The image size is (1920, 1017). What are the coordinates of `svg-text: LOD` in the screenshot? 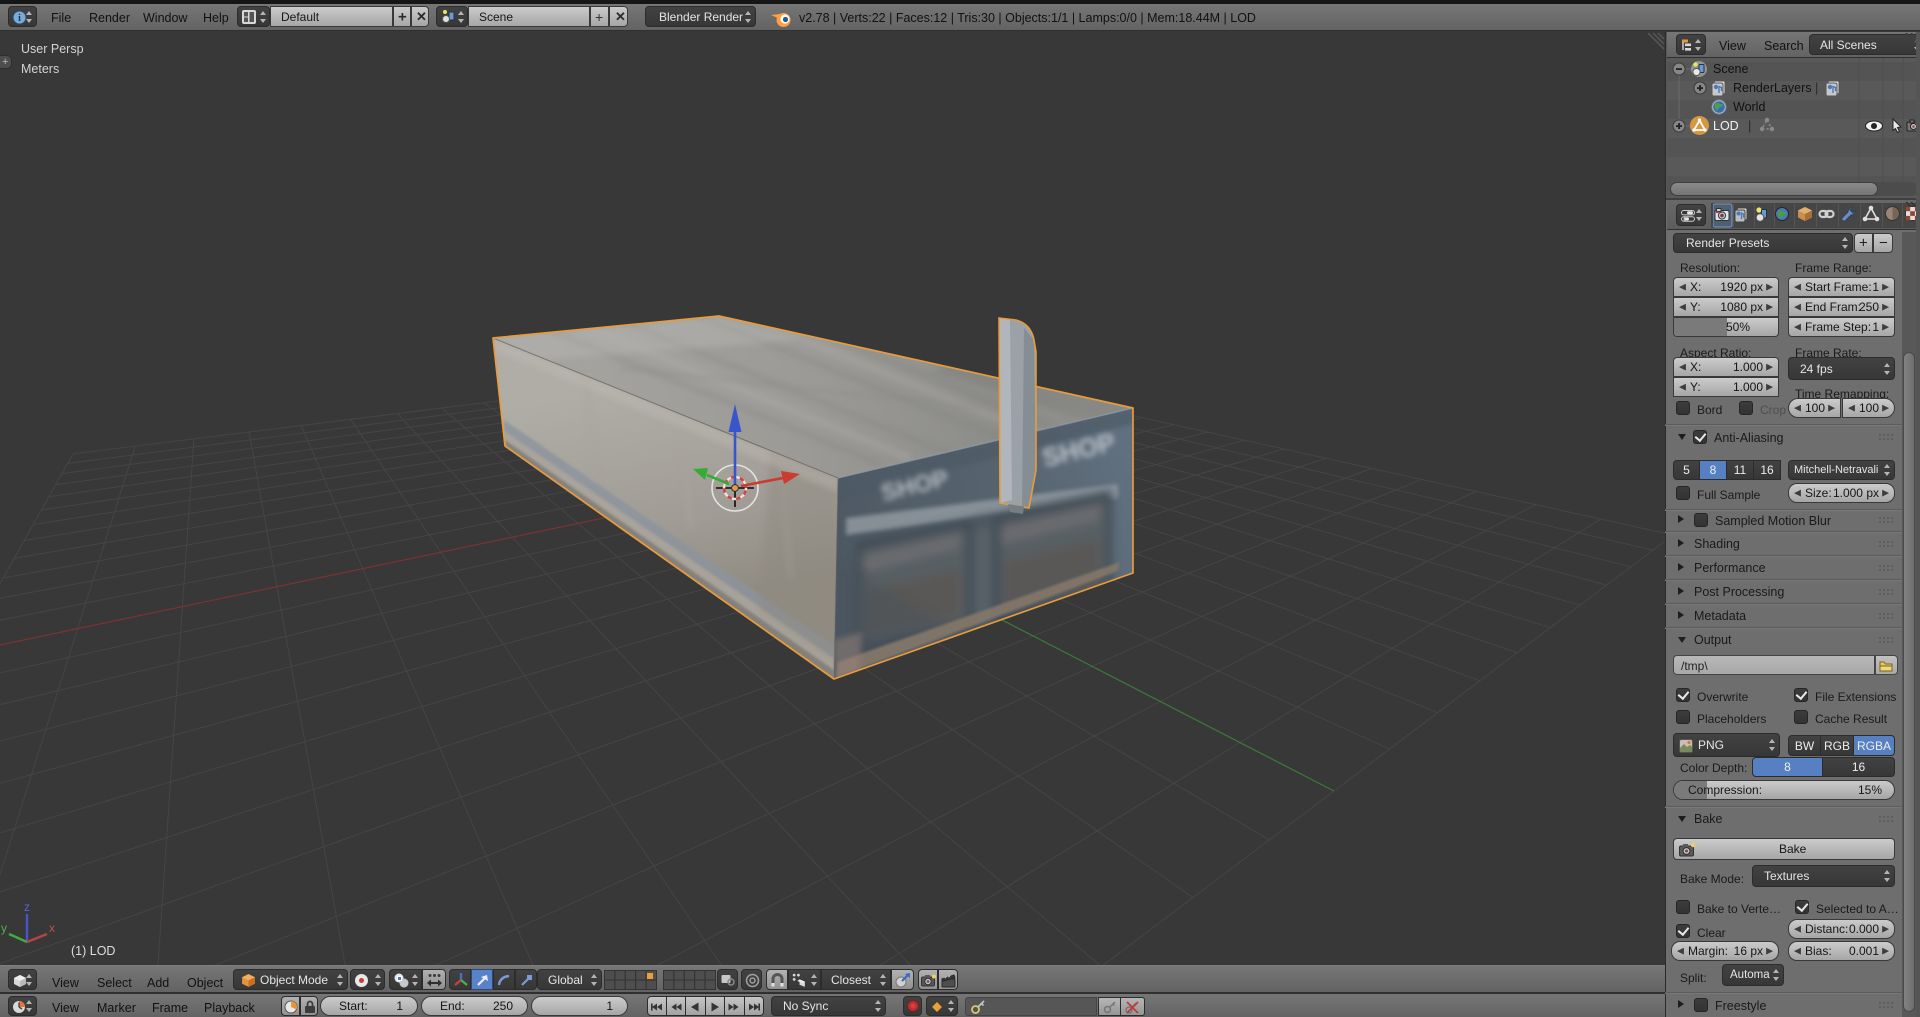 It's located at (1726, 126).